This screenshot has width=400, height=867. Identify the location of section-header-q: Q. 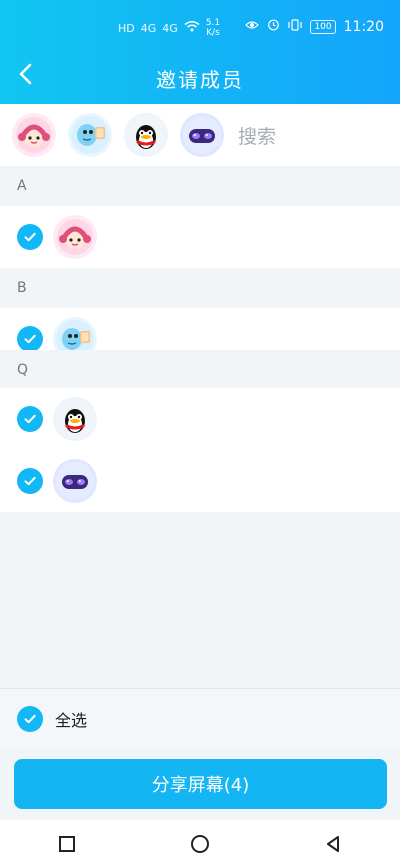
(200, 370).